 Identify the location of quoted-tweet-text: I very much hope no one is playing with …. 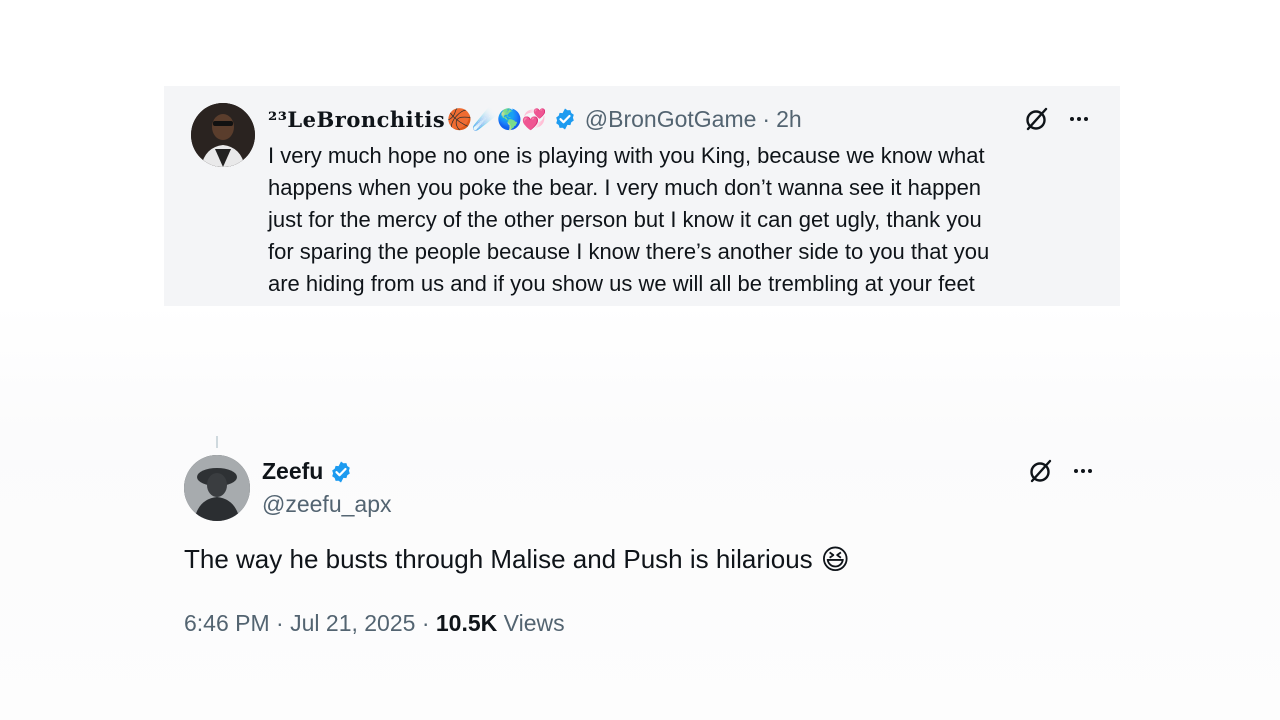
(678, 220).